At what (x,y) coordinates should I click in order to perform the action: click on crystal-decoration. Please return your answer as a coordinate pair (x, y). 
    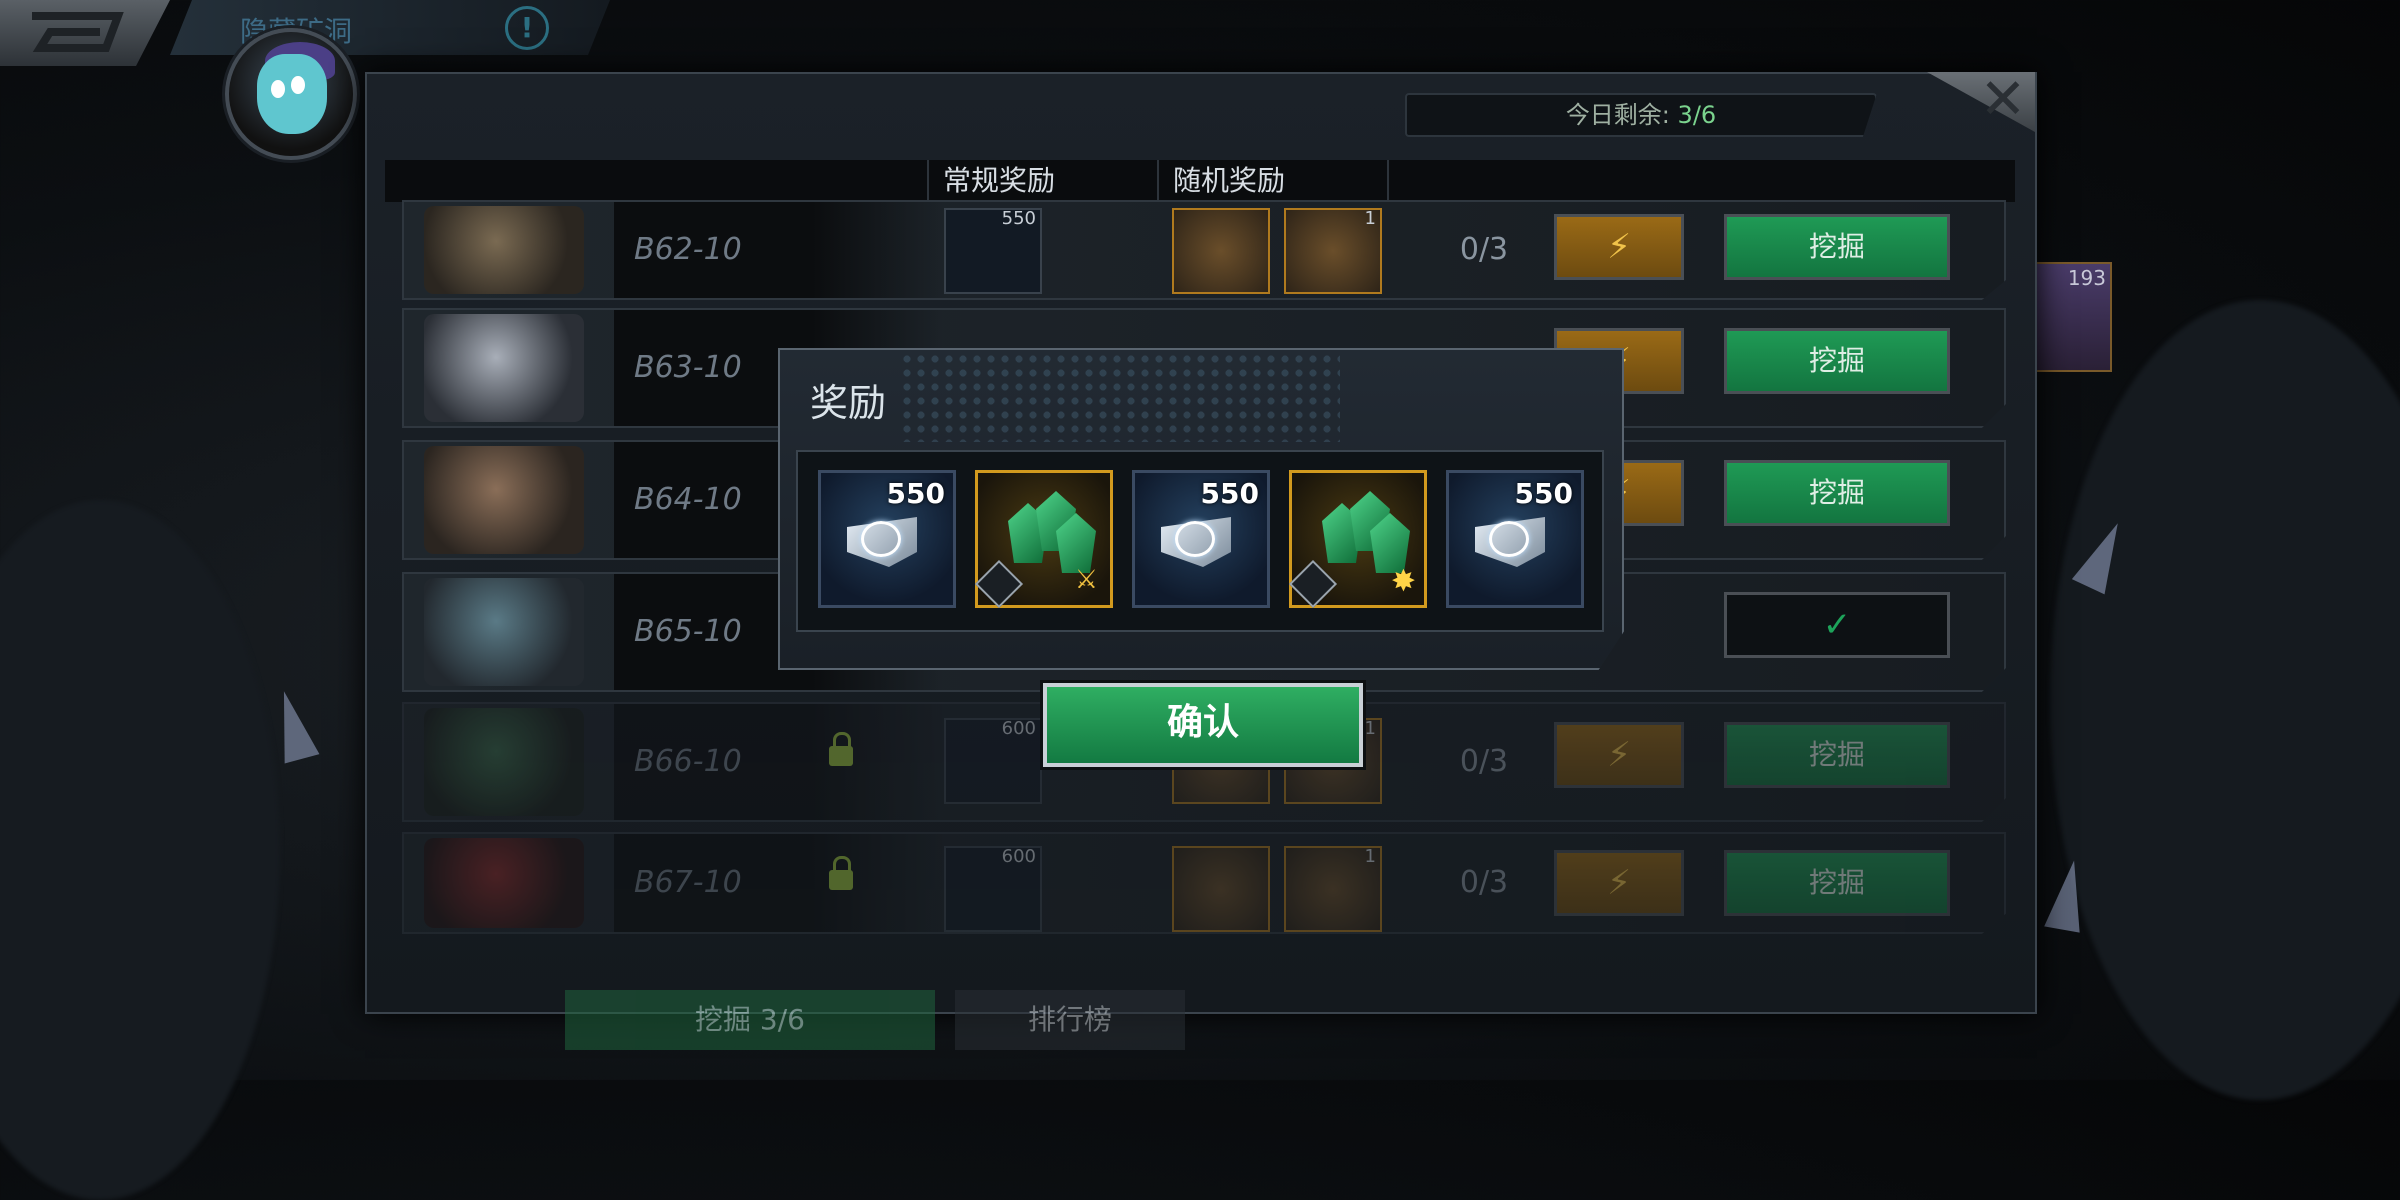
    Looking at the image, I should click on (293, 725).